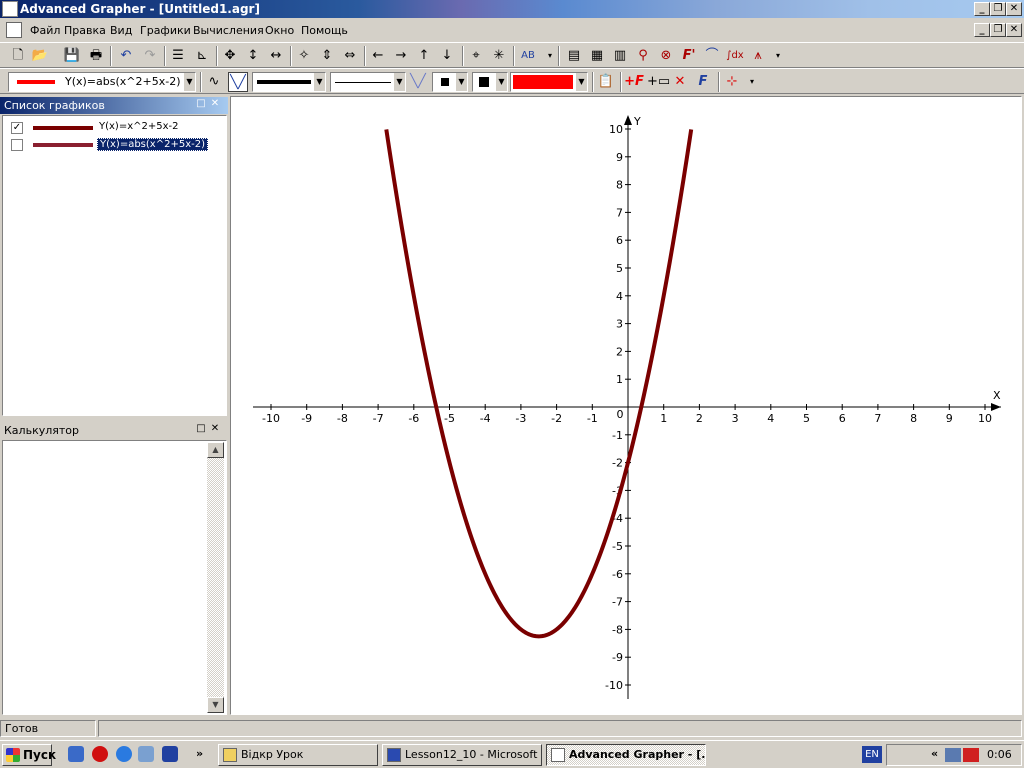 This screenshot has height=768, width=1024. Describe the element at coordinates (350, 56) in the screenshot. I see `zoom-horizontal-icon: ⇔` at that location.